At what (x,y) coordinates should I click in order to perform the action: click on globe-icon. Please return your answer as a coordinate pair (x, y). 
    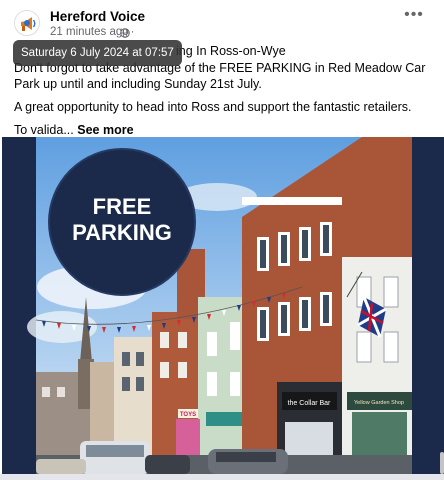
    Looking at the image, I should click on (125, 33).